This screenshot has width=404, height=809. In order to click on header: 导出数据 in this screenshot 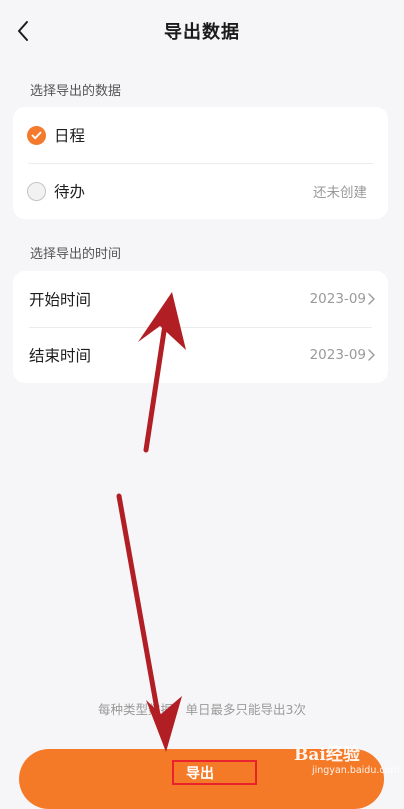, I will do `click(202, 31)`.